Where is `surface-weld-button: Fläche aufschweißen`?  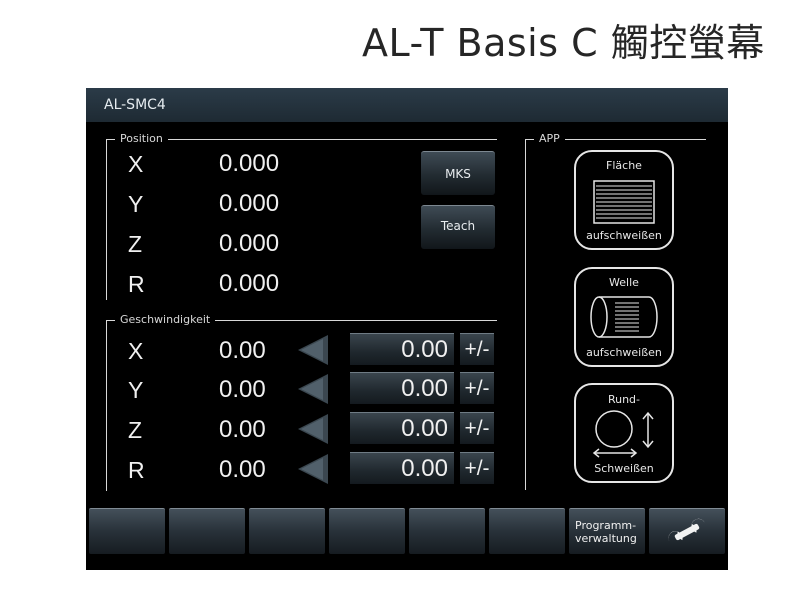
surface-weld-button: Fläche aufschweißen is located at coordinates (624, 200).